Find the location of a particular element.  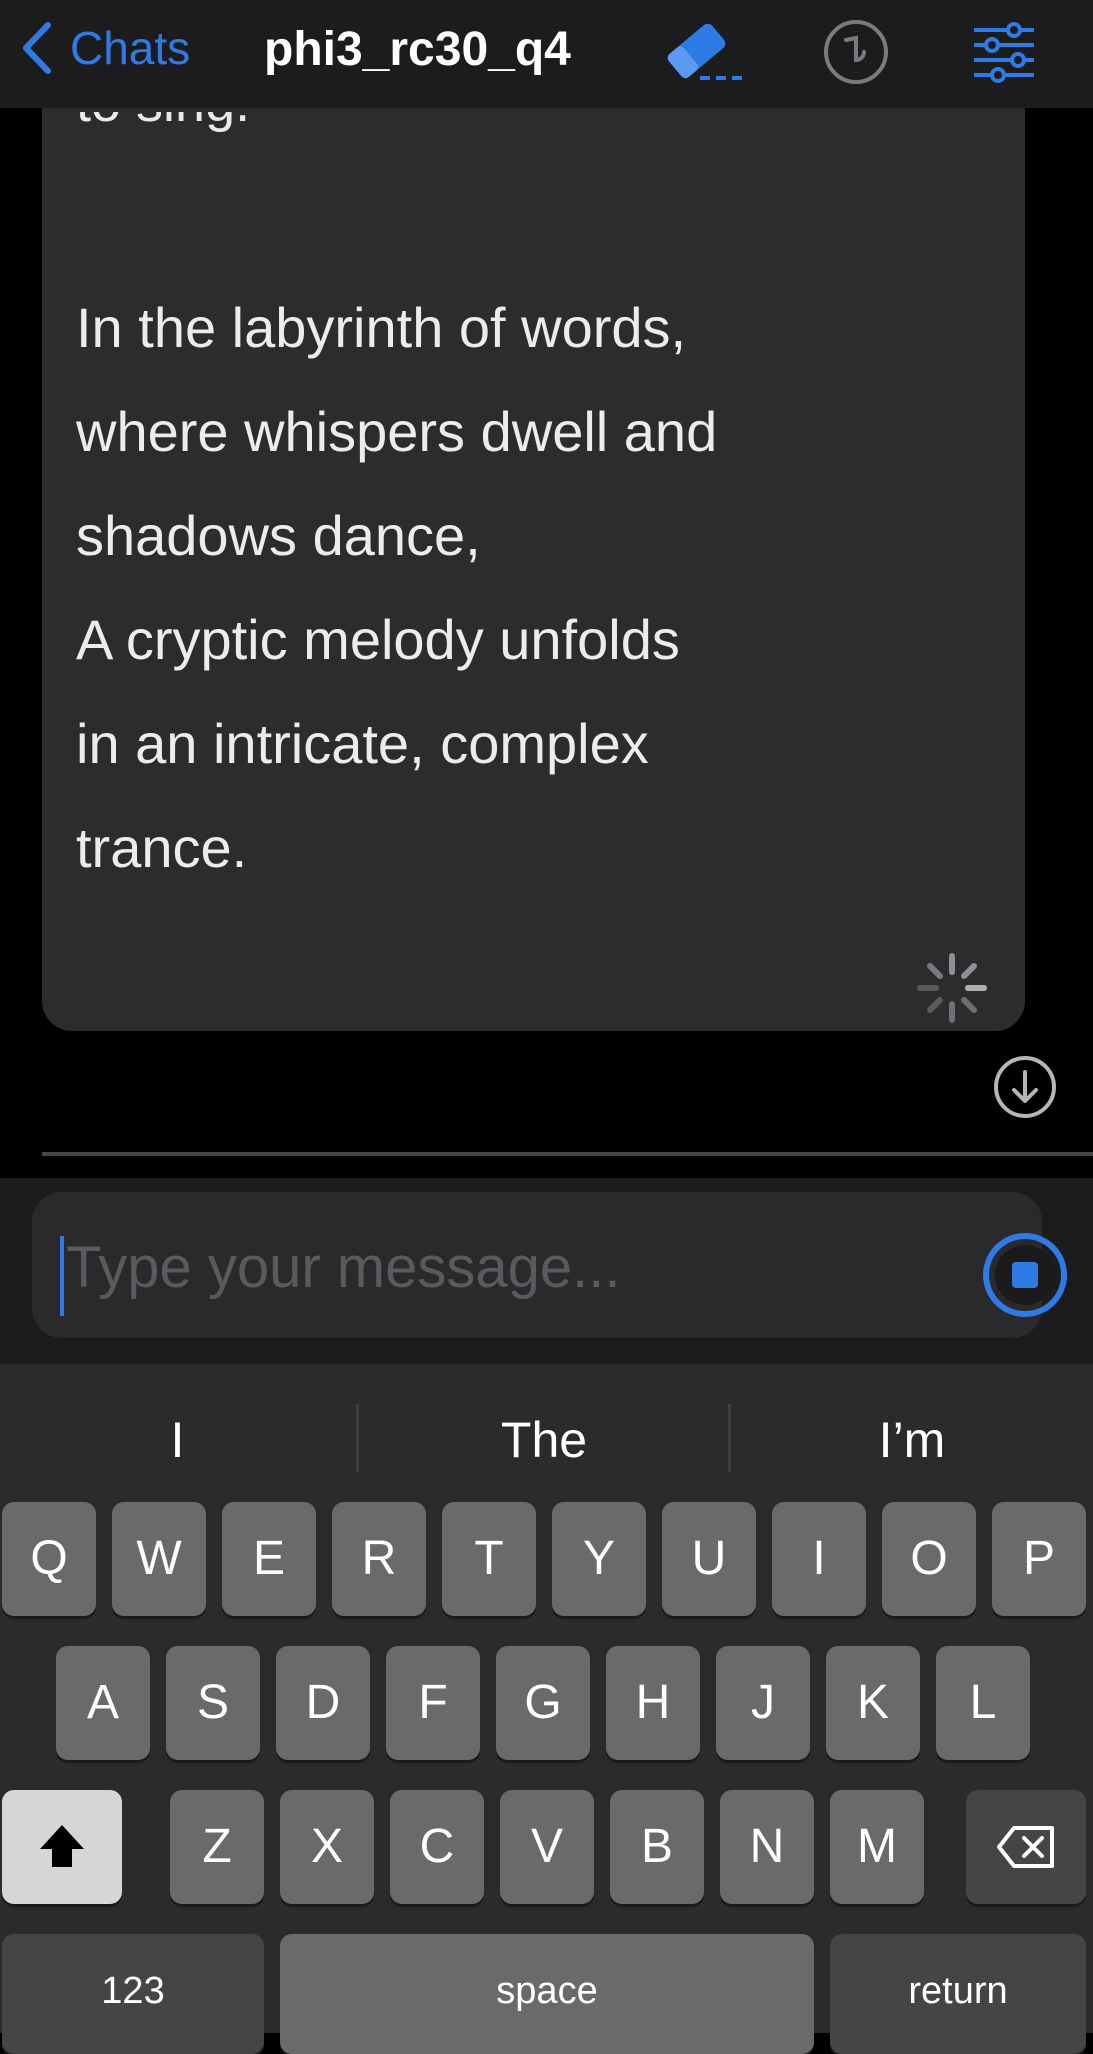

key-k: K is located at coordinates (873, 1703).